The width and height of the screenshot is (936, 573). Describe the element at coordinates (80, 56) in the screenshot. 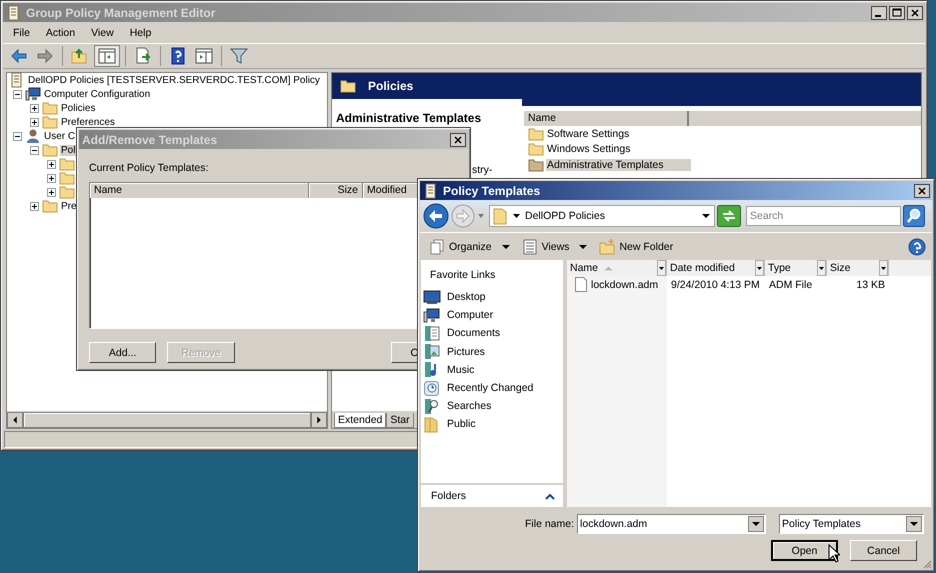

I see `folder-up-icon` at that location.